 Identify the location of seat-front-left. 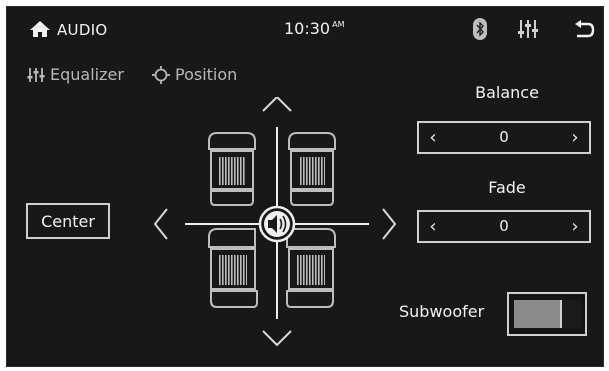
(232, 169).